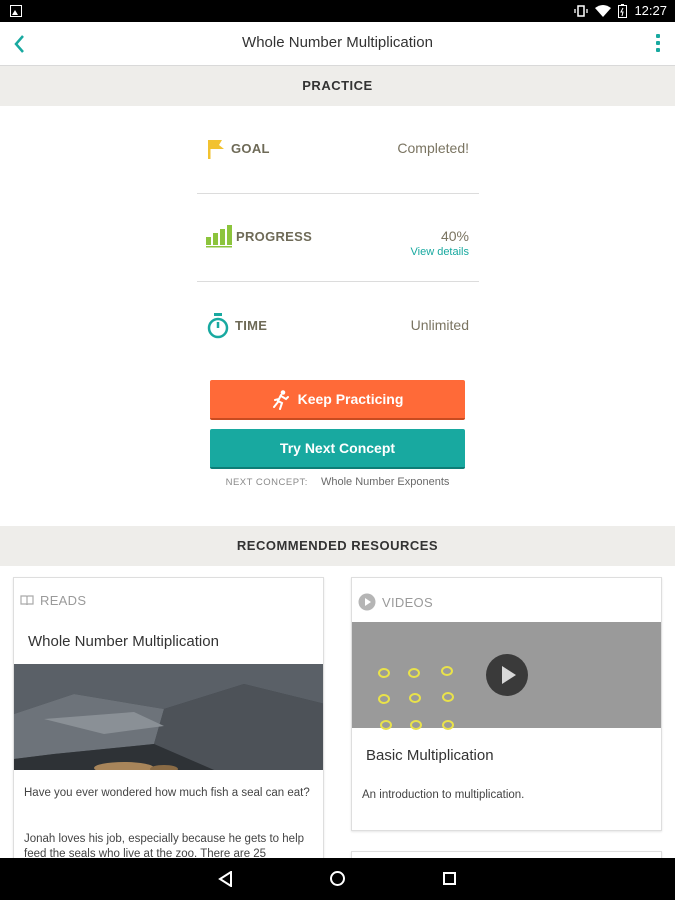 Image resolution: width=675 pixels, height=900 pixels. What do you see at coordinates (216, 149) in the screenshot?
I see `flag-icon` at bounding box center [216, 149].